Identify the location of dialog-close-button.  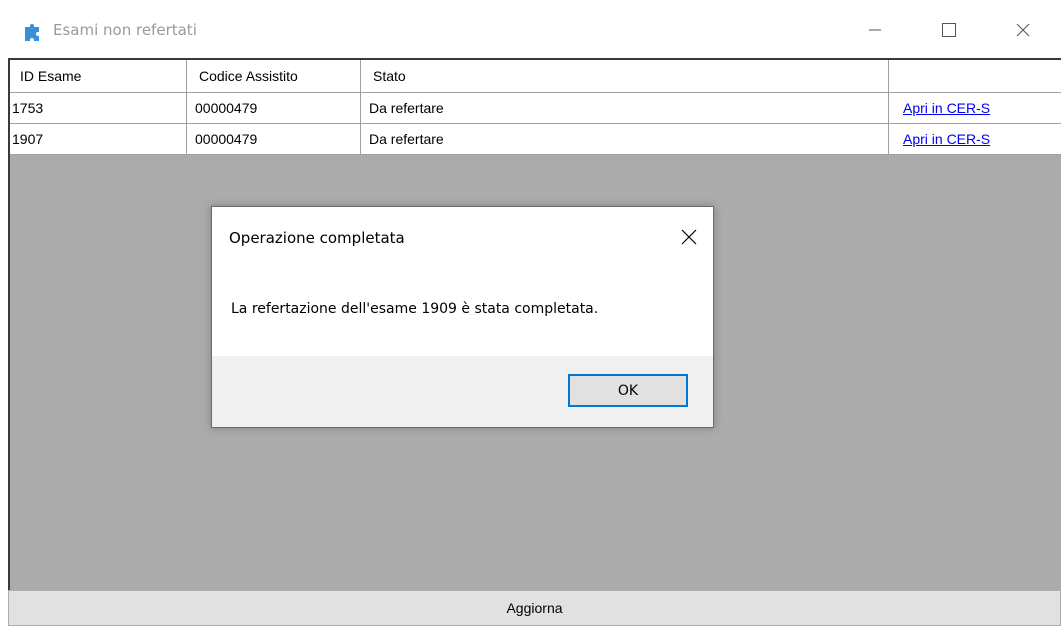
(689, 237).